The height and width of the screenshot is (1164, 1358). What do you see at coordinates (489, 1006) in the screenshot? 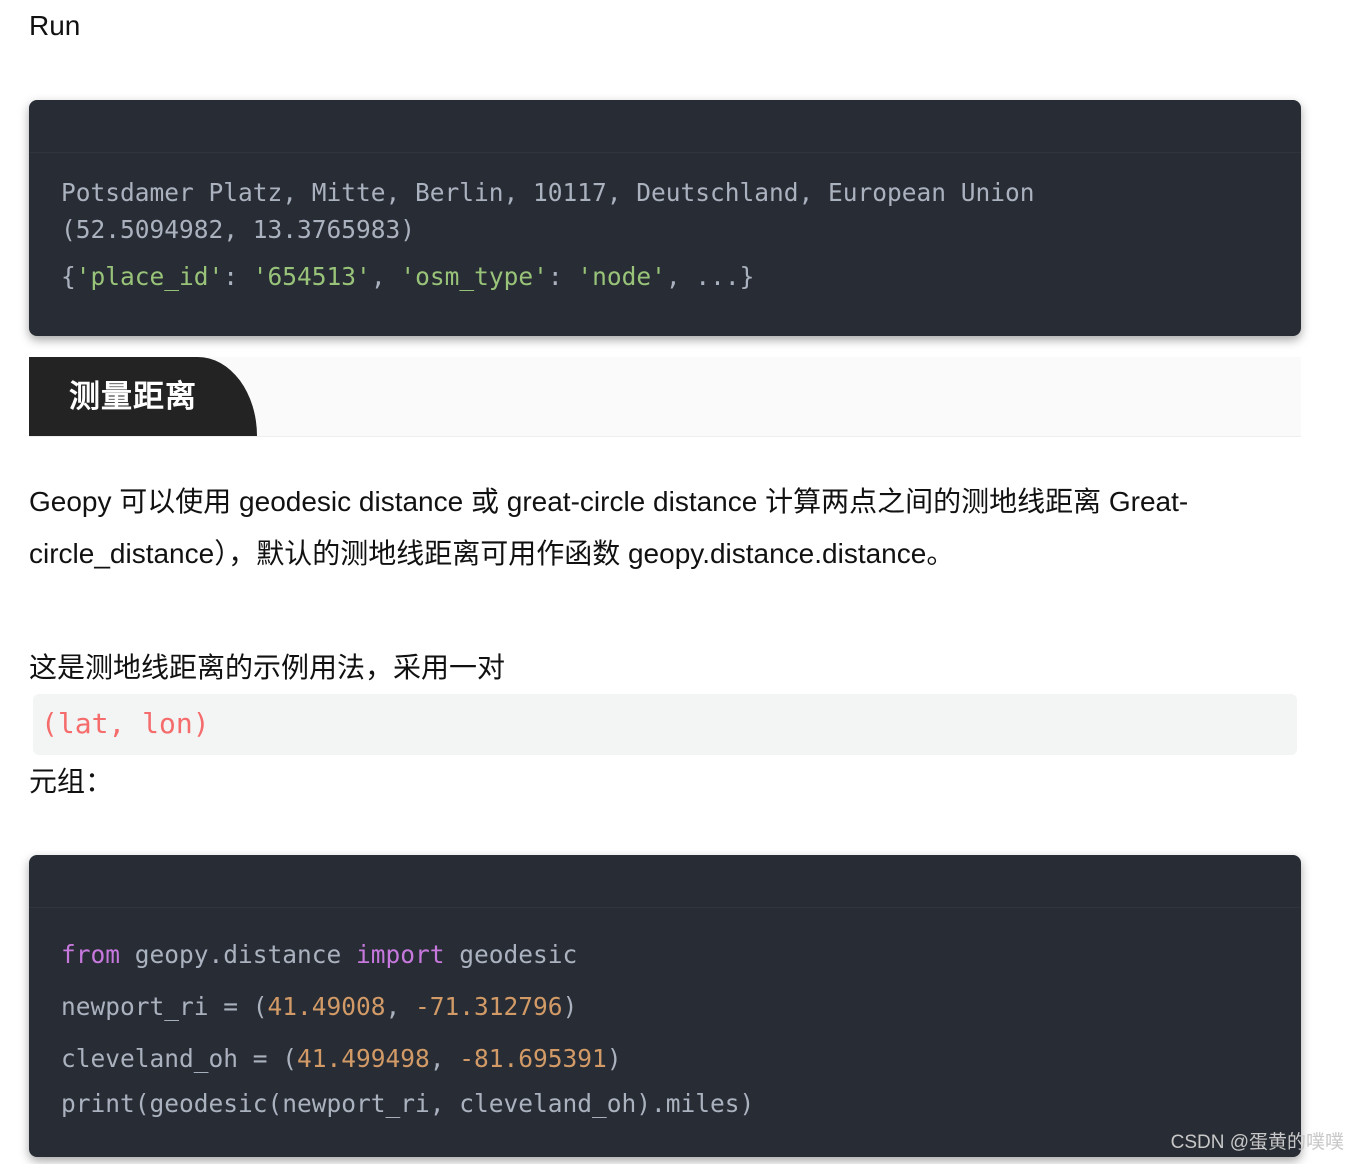
I see `code-token: -71.312796` at bounding box center [489, 1006].